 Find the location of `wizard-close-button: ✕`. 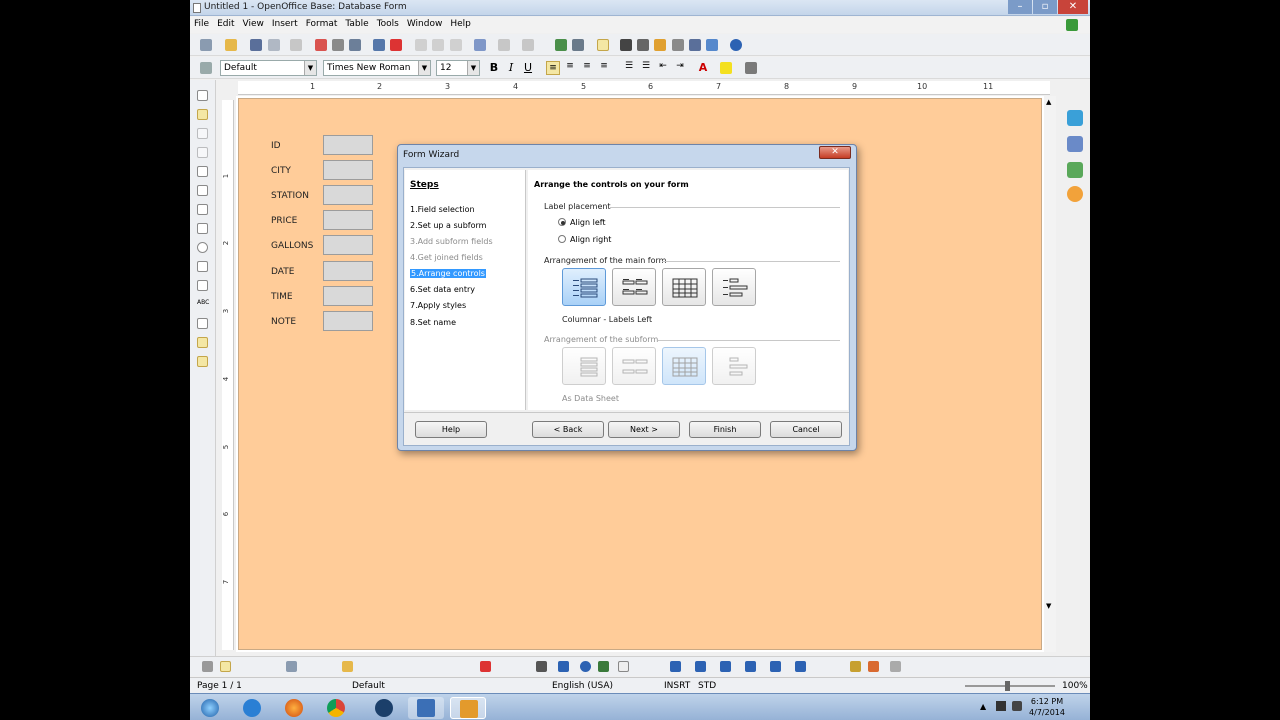

wizard-close-button: ✕ is located at coordinates (835, 152).